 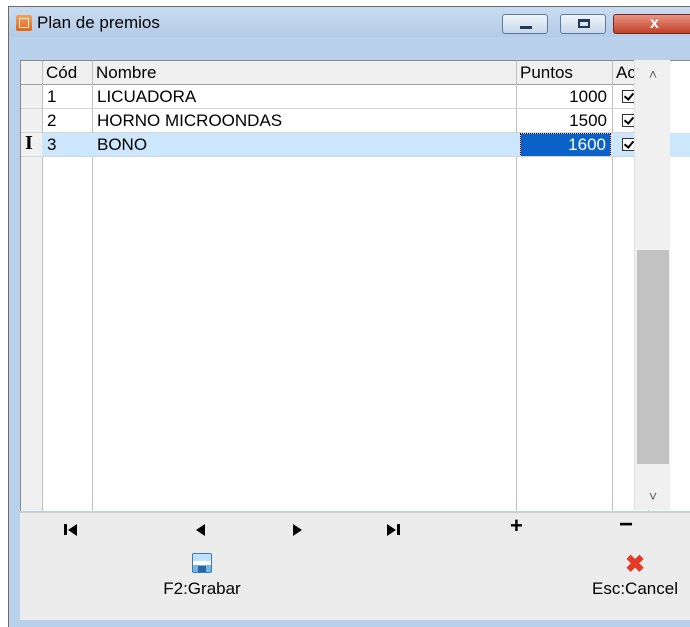 I want to click on vertical-scrollbar: ˄ ˅, so click(x=652, y=285).